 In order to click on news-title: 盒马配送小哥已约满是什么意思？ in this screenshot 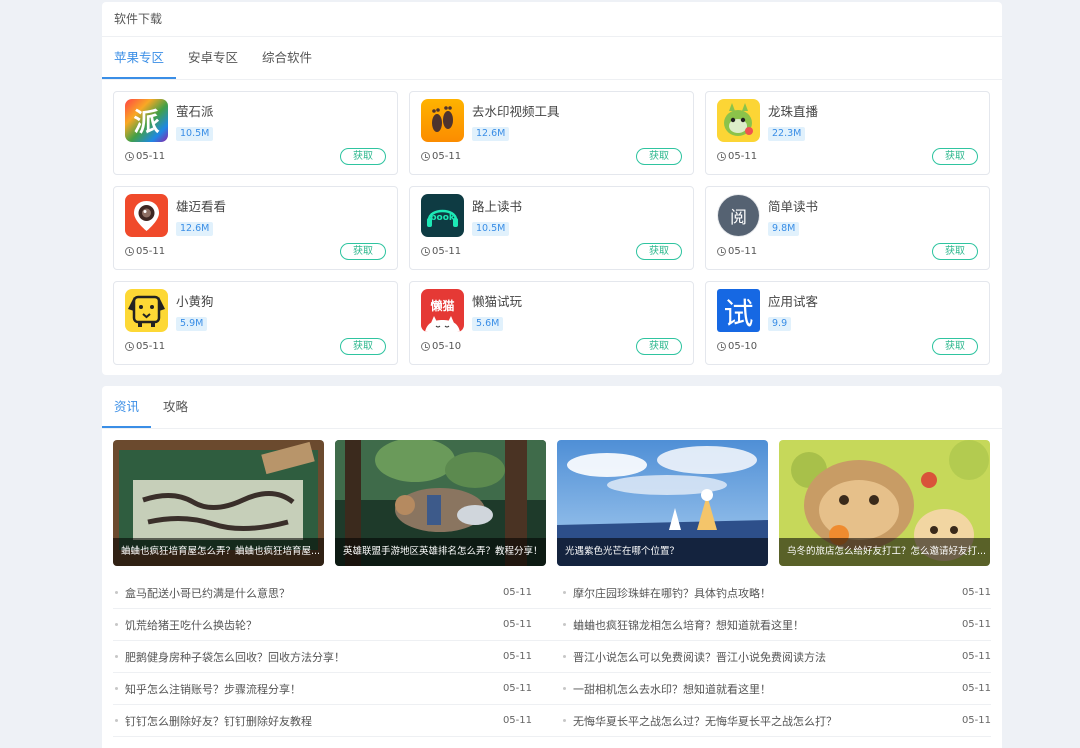, I will do `click(207, 593)`.